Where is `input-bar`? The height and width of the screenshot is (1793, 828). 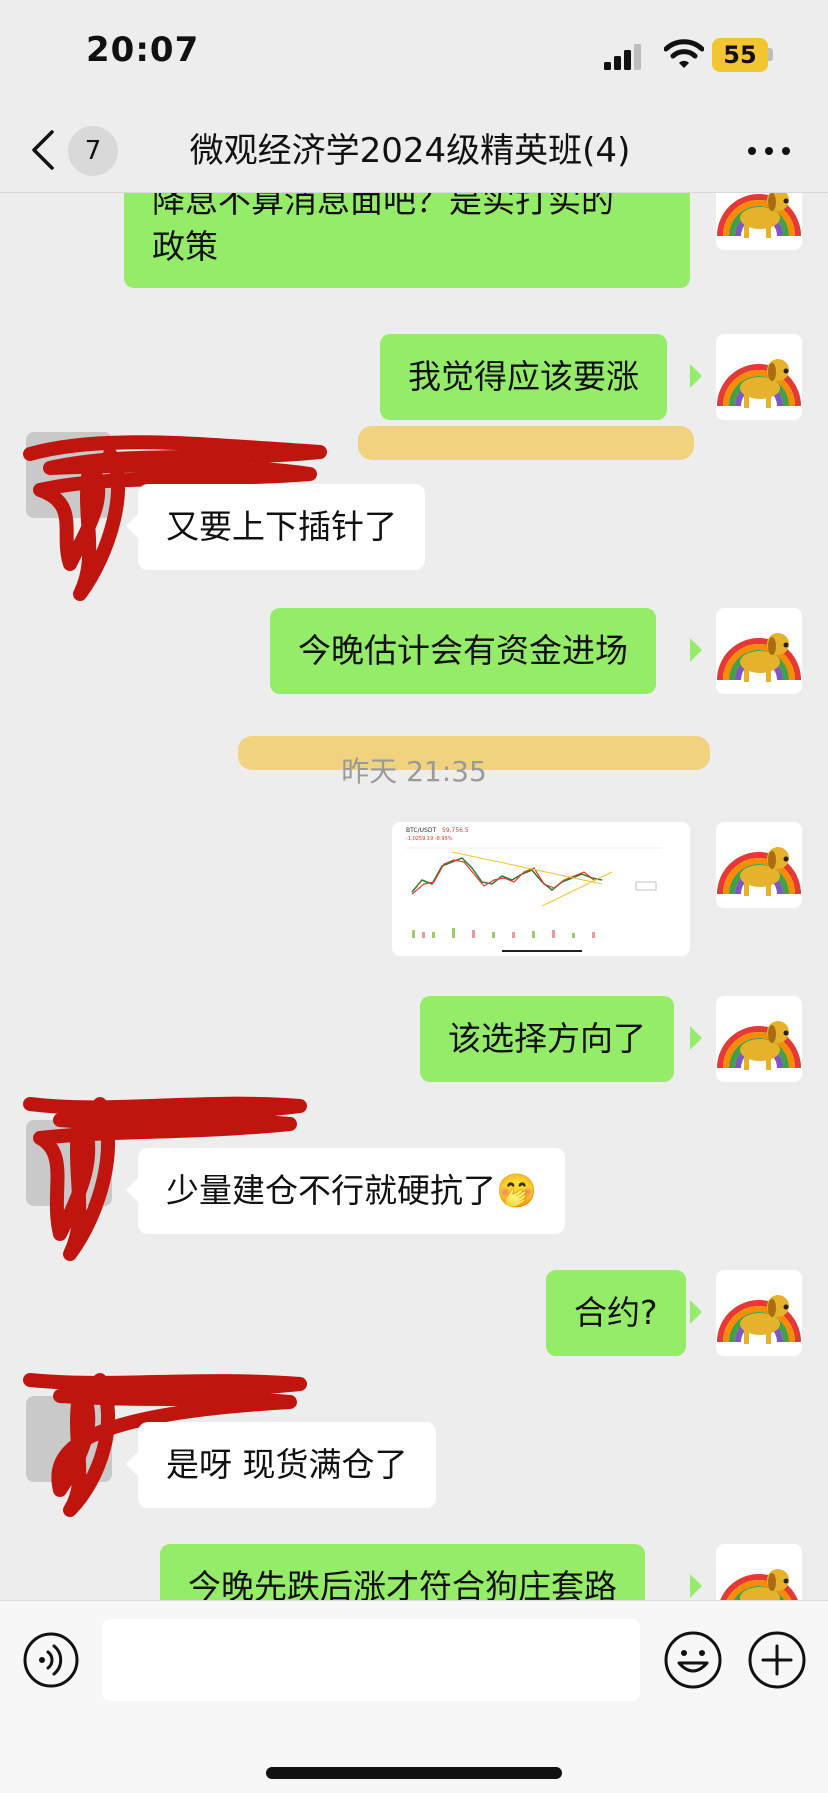 input-bar is located at coordinates (414, 1696).